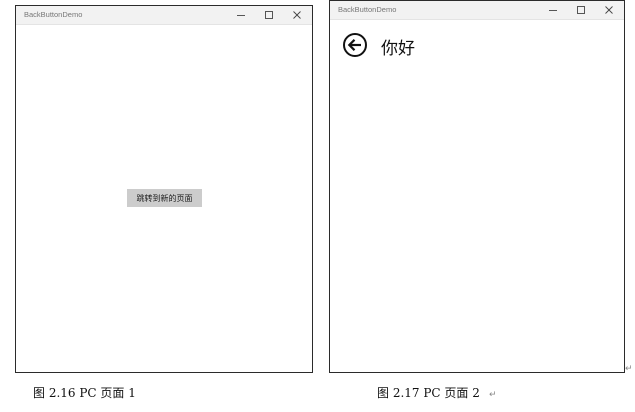  Describe the element at coordinates (84, 393) in the screenshot. I see `figure-caption-2-16: 图 2.16 PC 页面 1` at that location.